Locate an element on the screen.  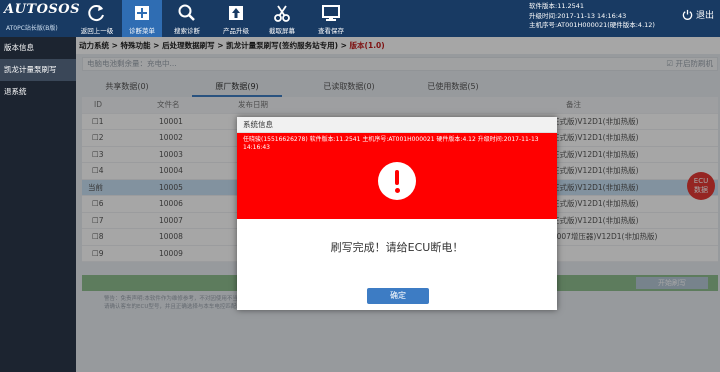
refresh-icon is located at coordinates (96, 13).